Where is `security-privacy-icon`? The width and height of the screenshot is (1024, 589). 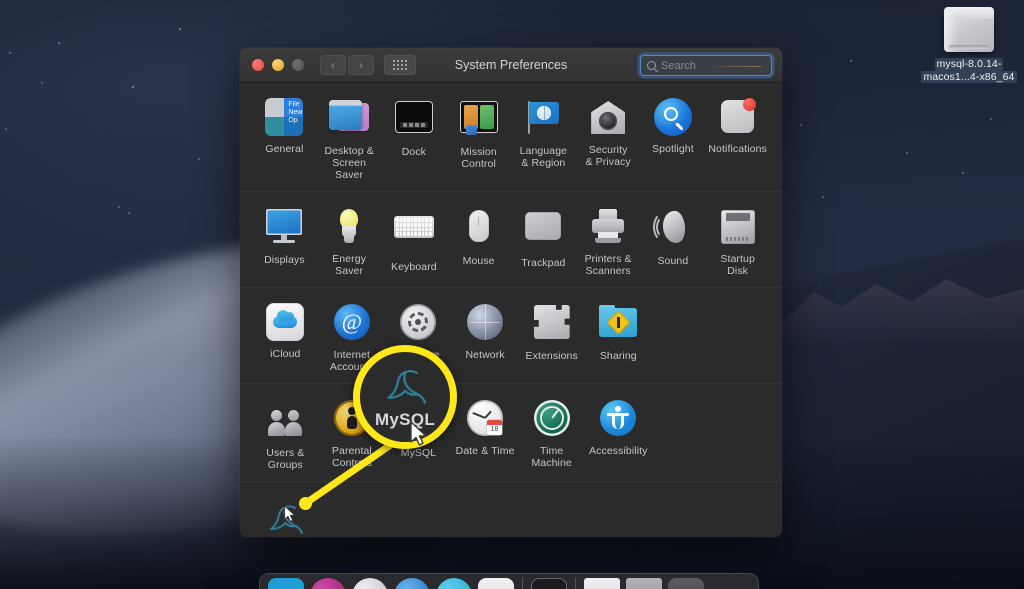
security-privacy-icon is located at coordinates (608, 119).